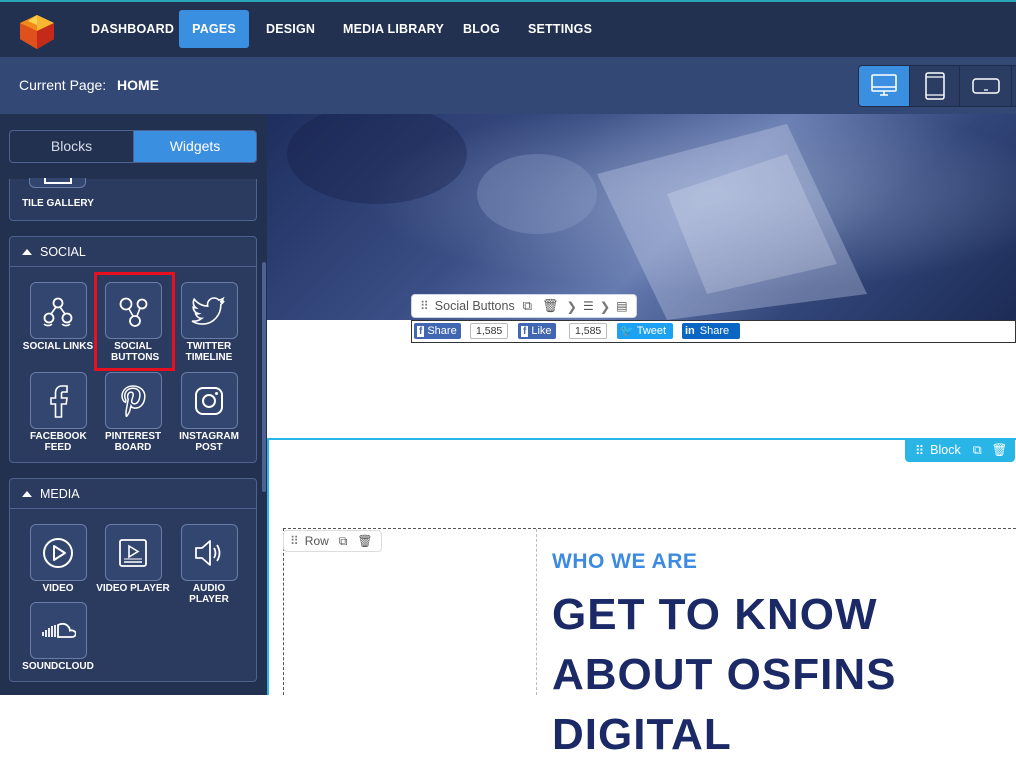 The width and height of the screenshot is (1016, 765). I want to click on widget-video-player: VIDEO PLAYER, so click(133, 559).